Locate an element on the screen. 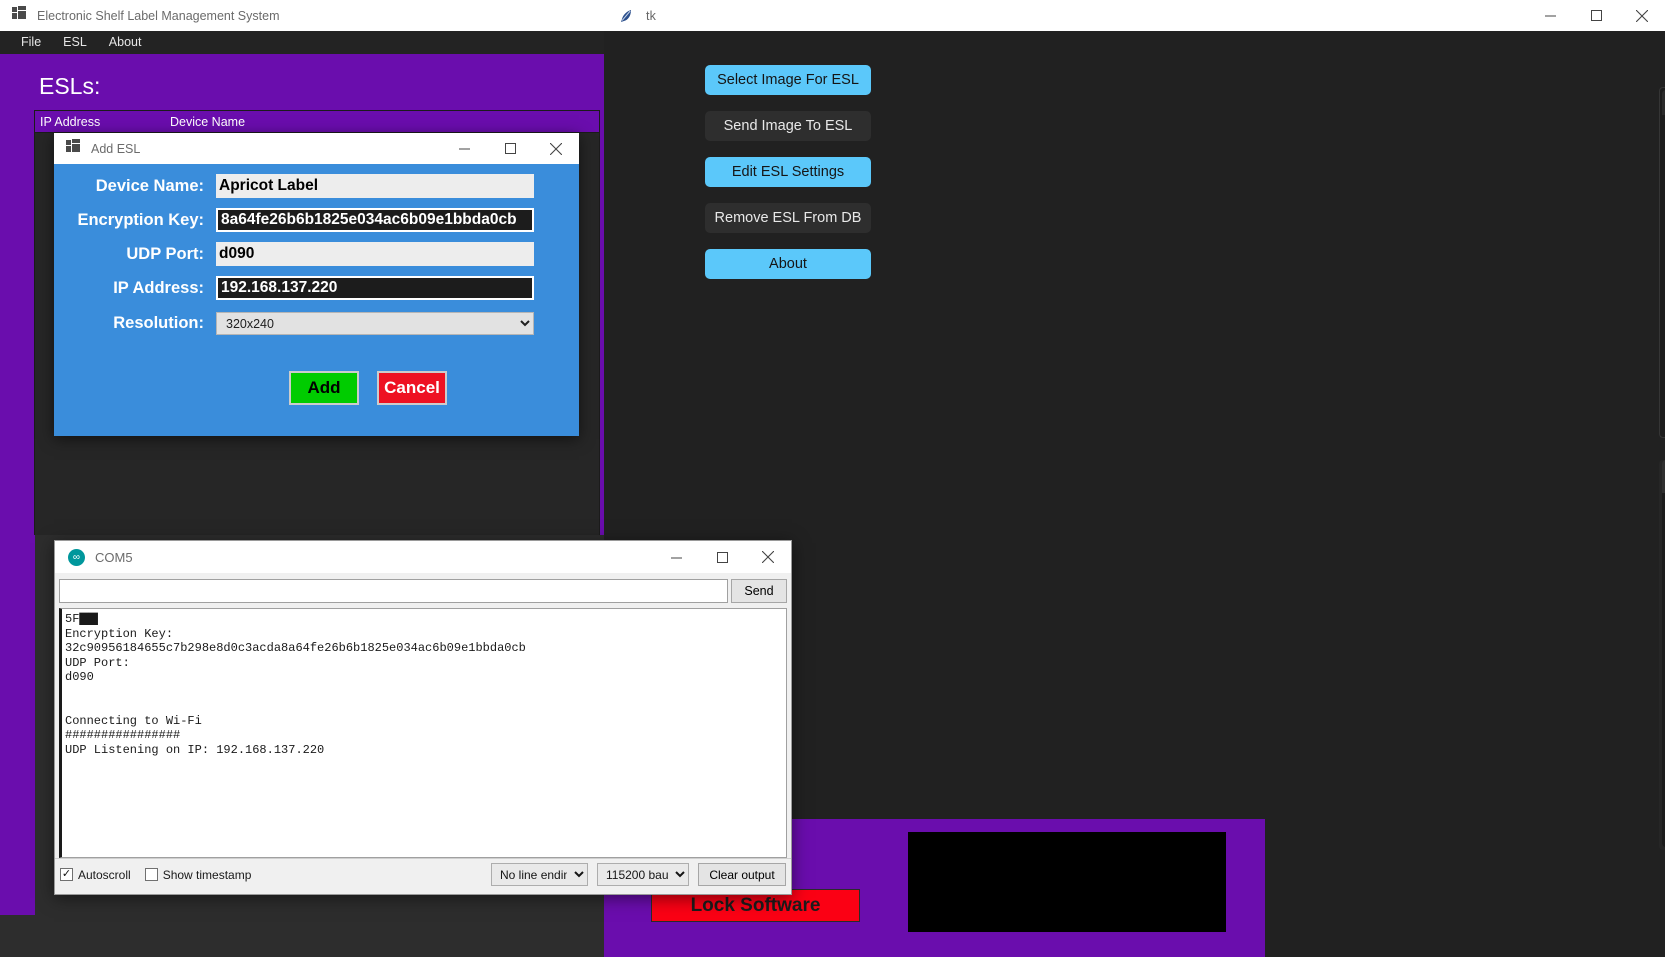  device-name-input is located at coordinates (375, 186).